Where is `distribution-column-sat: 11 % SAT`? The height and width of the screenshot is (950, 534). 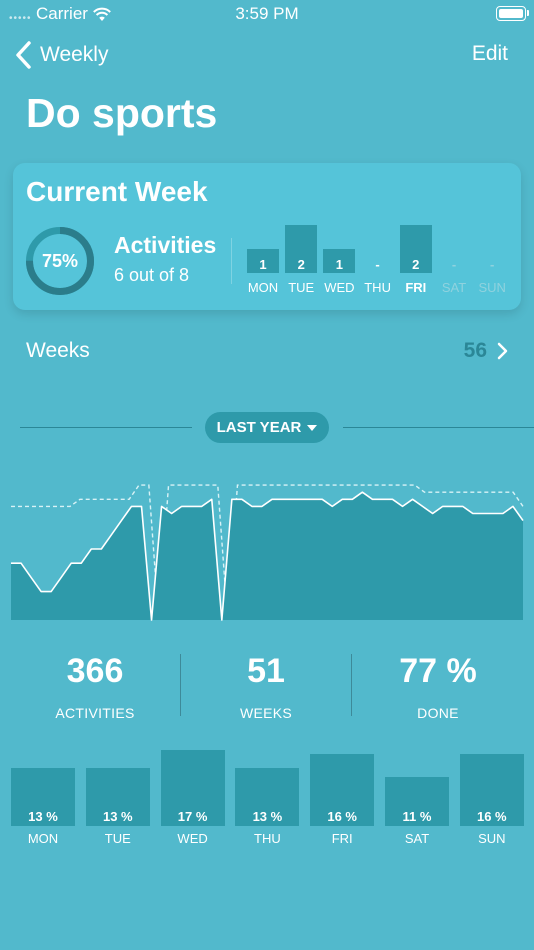 distribution-column-sat: 11 % SAT is located at coordinates (417, 795).